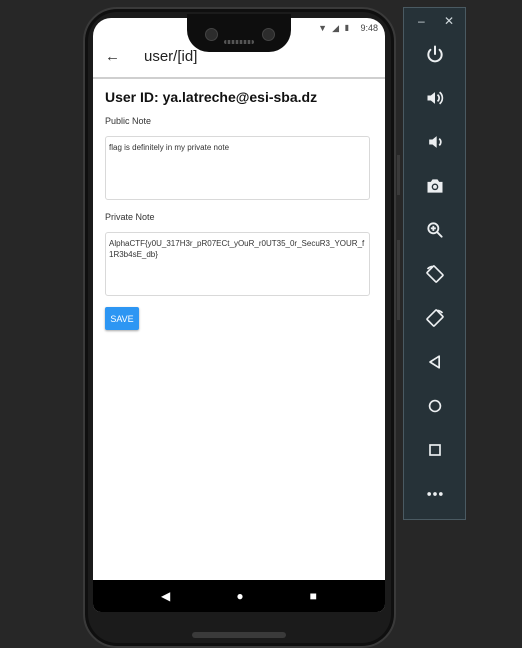 The width and height of the screenshot is (522, 648). What do you see at coordinates (434, 318) in the screenshot?
I see `rotate-right-icon` at bounding box center [434, 318].